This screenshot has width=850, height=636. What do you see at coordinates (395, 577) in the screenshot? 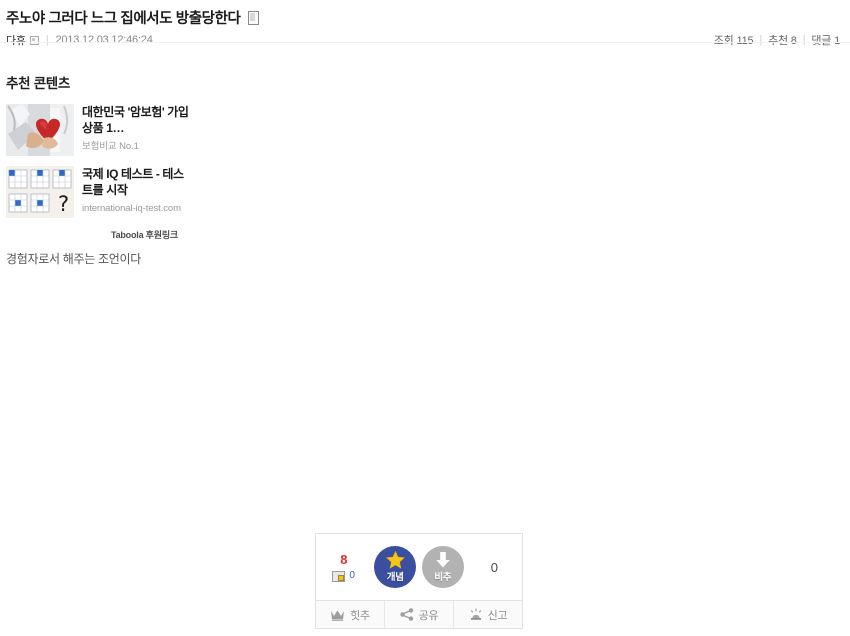
I see `vote-up-label: 개념` at bounding box center [395, 577].